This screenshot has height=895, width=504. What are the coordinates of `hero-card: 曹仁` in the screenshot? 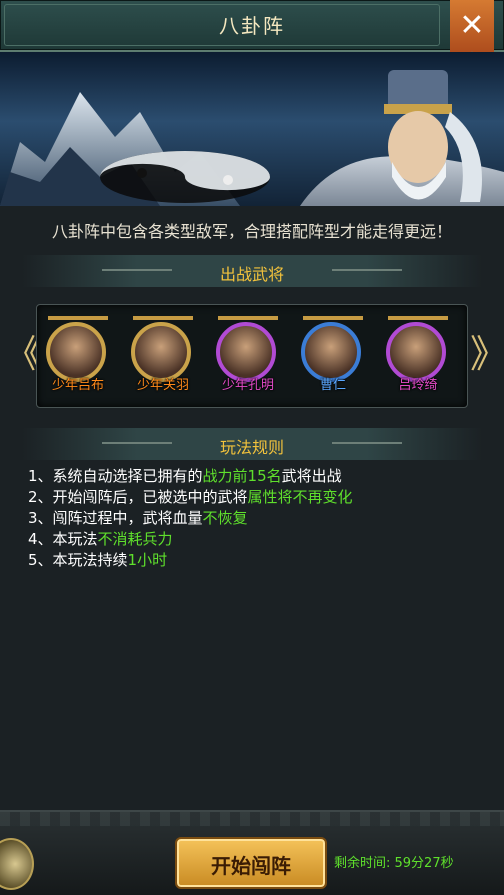 It's located at (333, 356).